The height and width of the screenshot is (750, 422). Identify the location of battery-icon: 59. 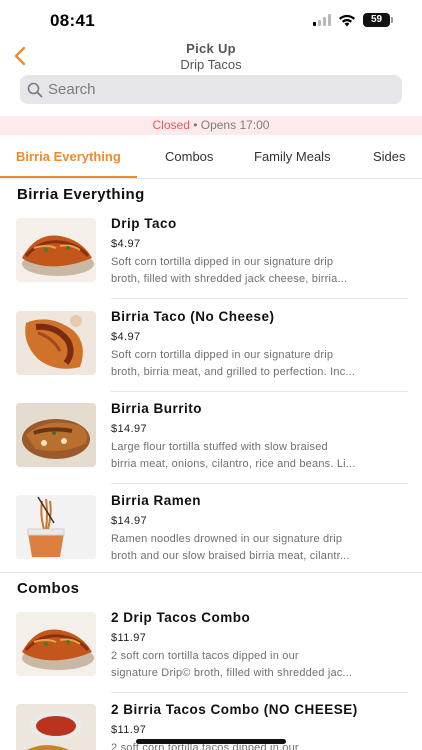
(378, 20).